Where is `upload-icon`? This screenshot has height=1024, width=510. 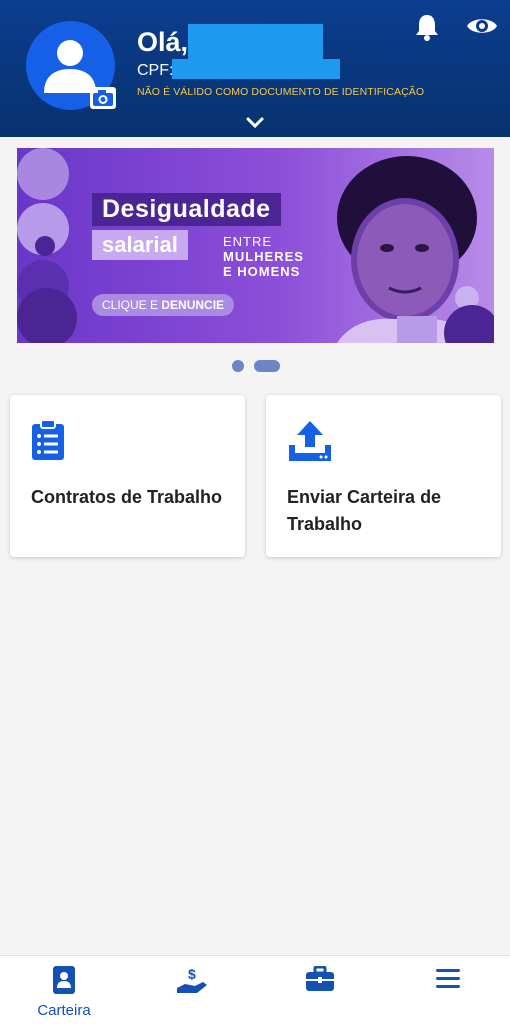
upload-icon is located at coordinates (310, 441).